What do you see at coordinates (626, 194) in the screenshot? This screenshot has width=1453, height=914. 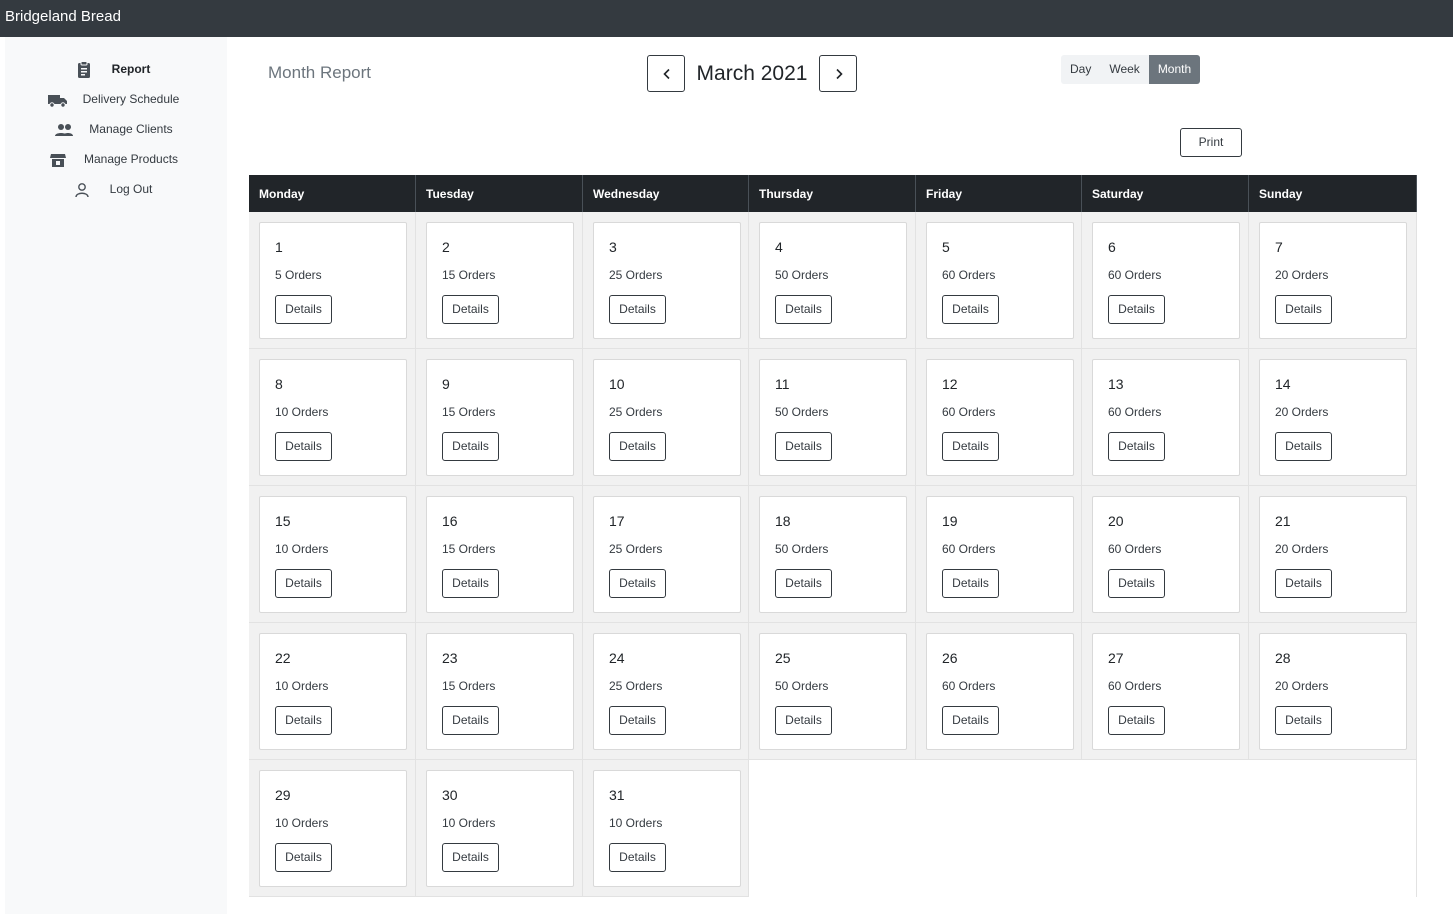 I see `weekday-label: Wednesday` at bounding box center [626, 194].